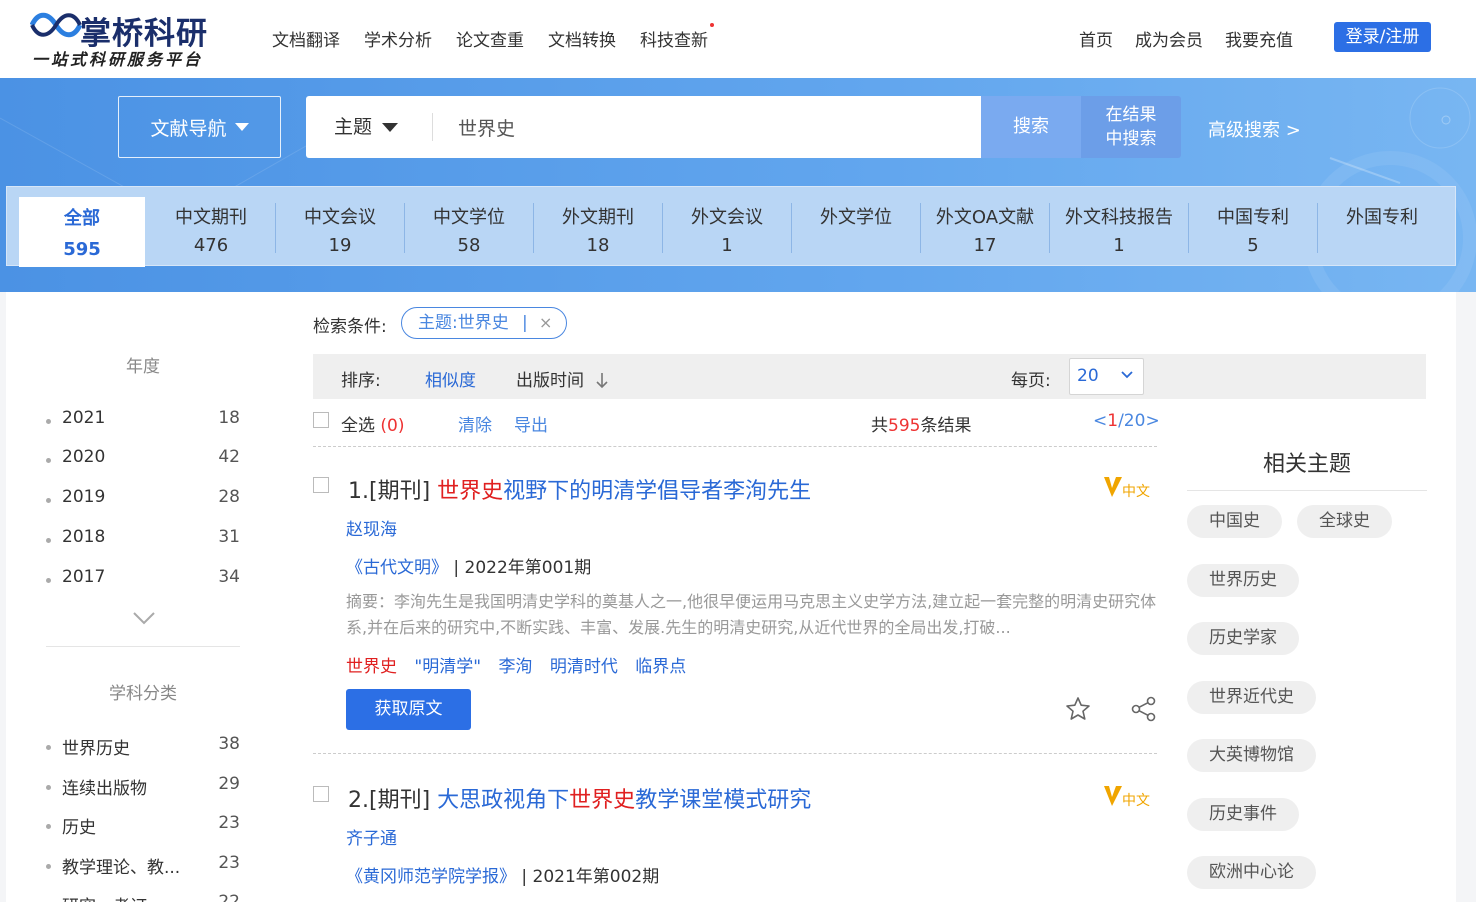 The width and height of the screenshot is (1476, 902). I want to click on search-field-select: 主题, so click(366, 127).